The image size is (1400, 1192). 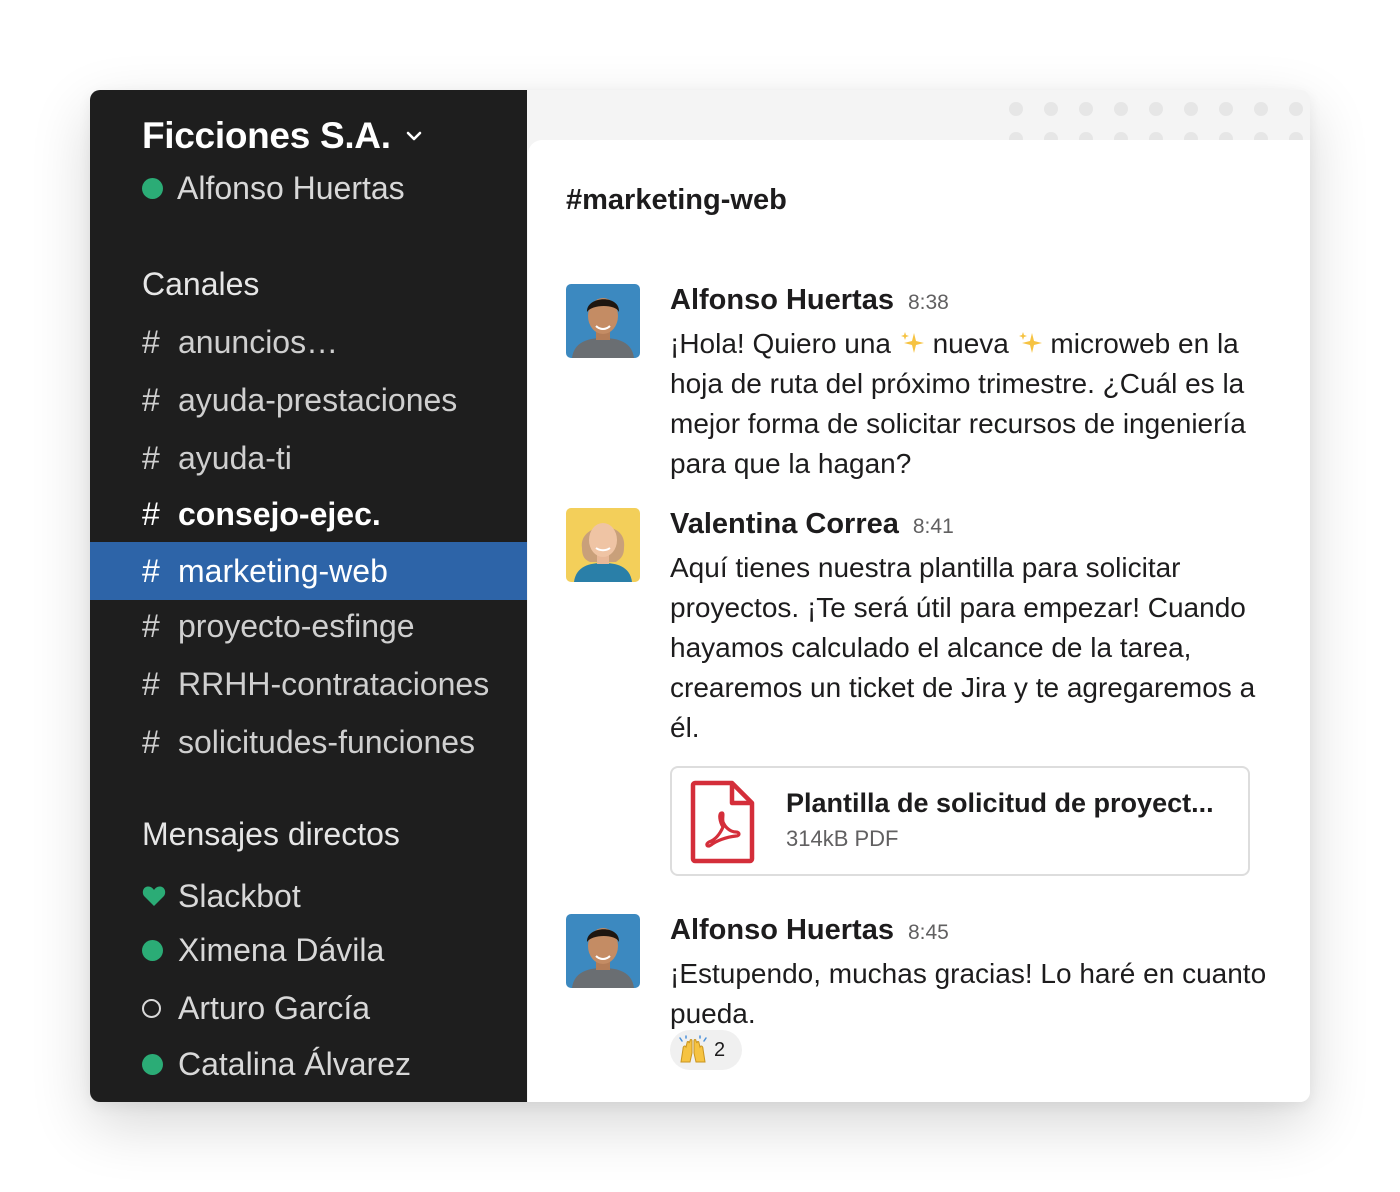 I want to click on channel-label: consejo-ejec., so click(x=279, y=513).